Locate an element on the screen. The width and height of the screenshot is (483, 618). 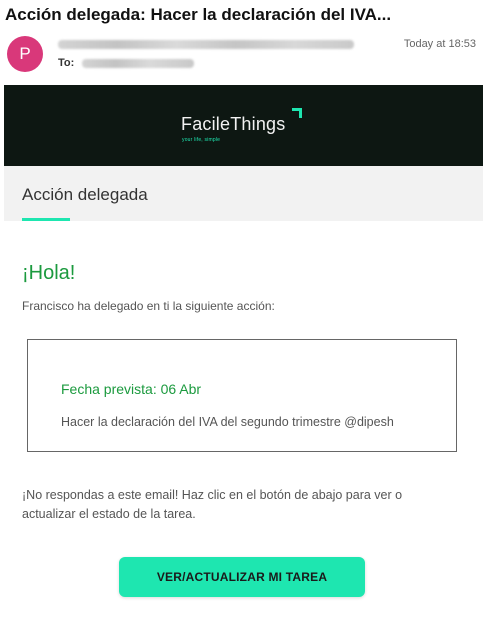
recipient-address-redacted is located at coordinates (138, 63).